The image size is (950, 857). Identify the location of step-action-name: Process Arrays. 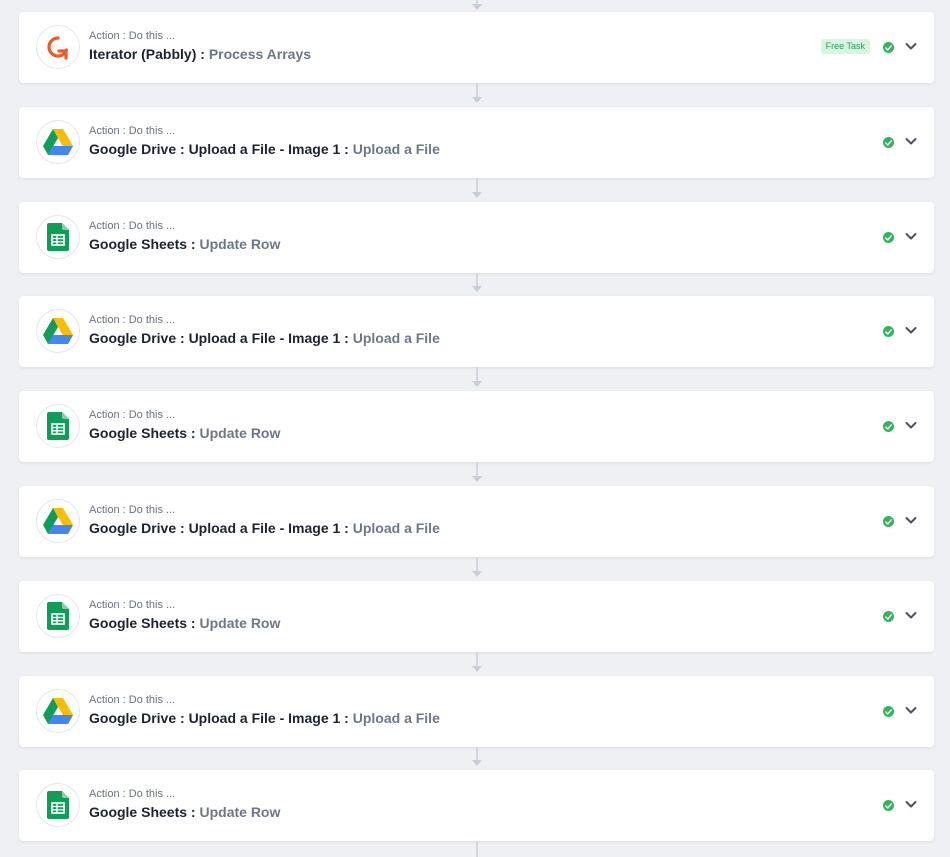
(260, 54).